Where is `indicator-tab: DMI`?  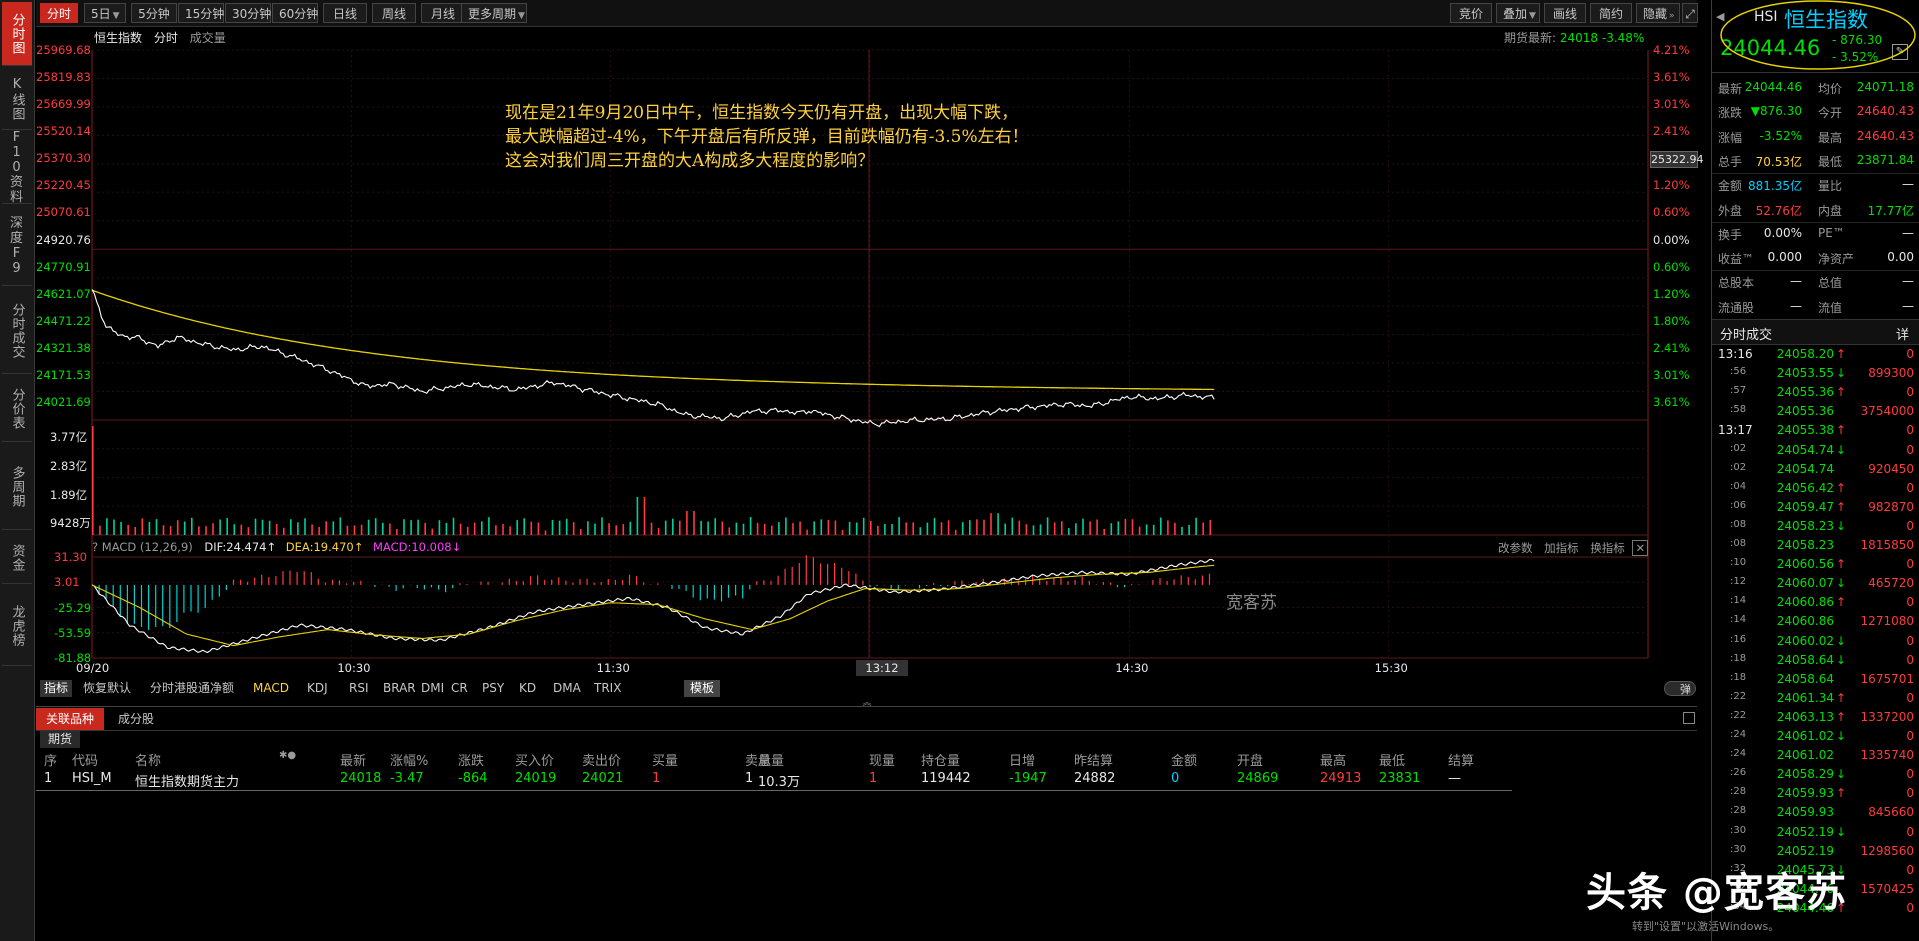 indicator-tab: DMI is located at coordinates (432, 688).